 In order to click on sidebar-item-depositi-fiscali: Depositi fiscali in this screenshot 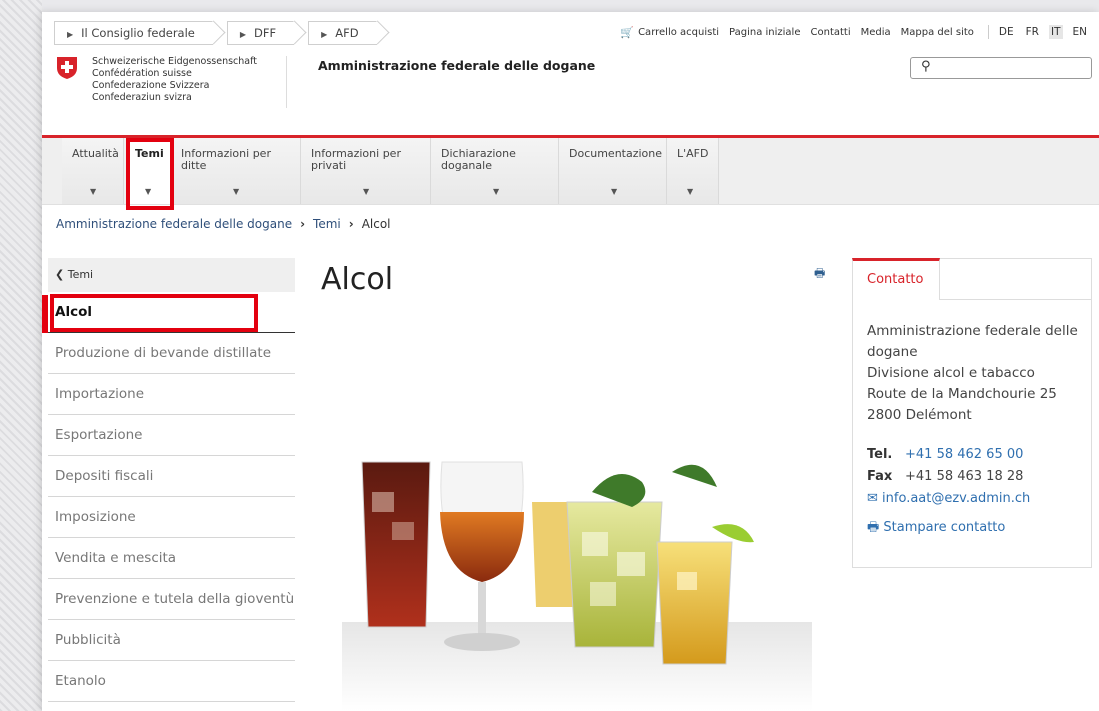, I will do `click(171, 476)`.